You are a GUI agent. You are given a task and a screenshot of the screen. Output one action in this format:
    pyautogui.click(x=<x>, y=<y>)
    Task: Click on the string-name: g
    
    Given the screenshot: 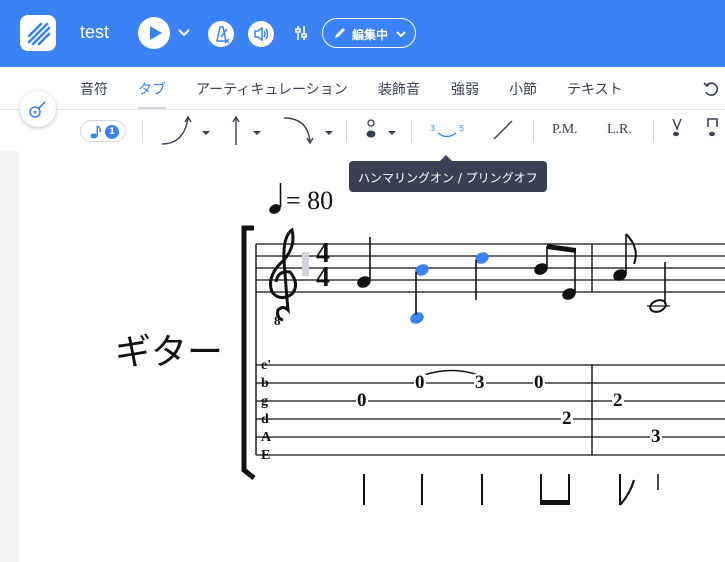 What is the action you would take?
    pyautogui.click(x=264, y=401)
    